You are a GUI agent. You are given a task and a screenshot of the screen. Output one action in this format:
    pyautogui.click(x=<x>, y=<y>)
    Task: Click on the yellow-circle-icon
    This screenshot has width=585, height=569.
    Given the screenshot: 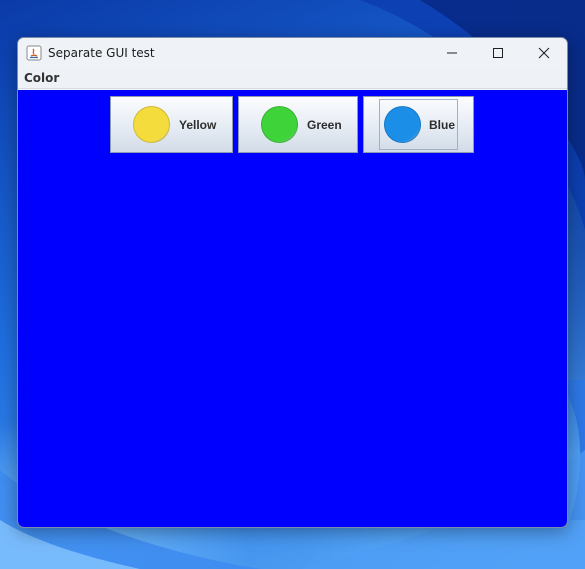 What is the action you would take?
    pyautogui.click(x=151, y=124)
    